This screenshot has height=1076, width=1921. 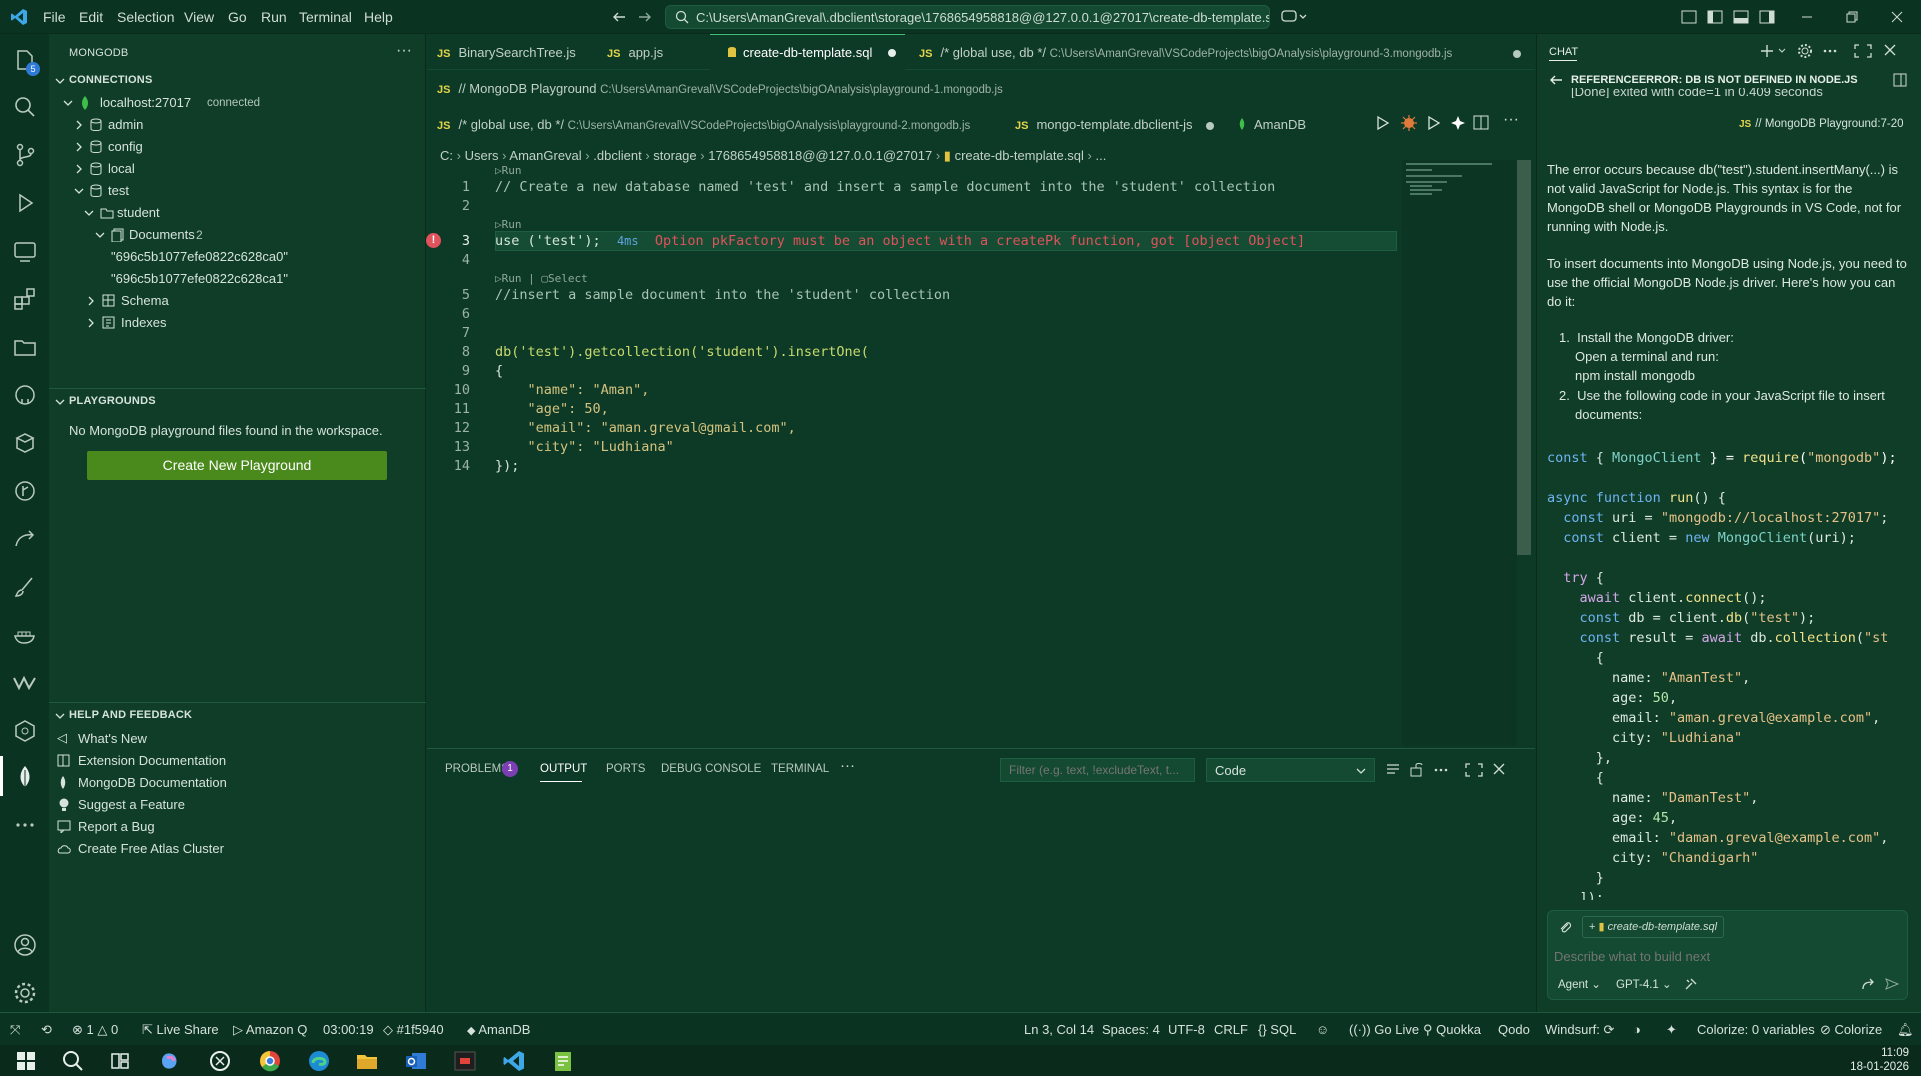 What do you see at coordinates (635, 52) in the screenshot?
I see `tab-app-js: JS app.js` at bounding box center [635, 52].